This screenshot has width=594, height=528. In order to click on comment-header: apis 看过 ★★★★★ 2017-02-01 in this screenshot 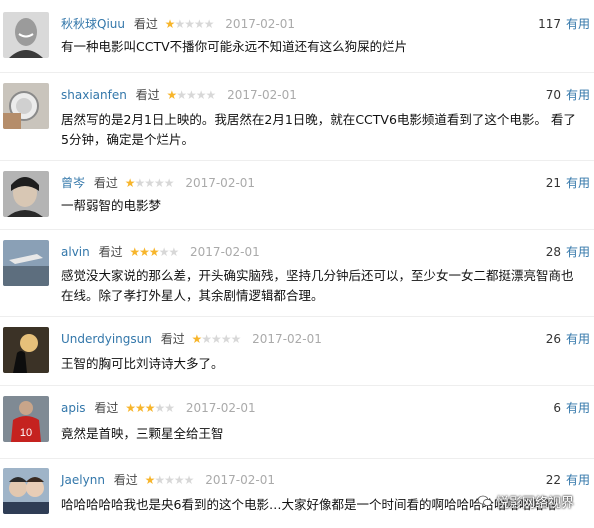, I will do `click(158, 408)`.